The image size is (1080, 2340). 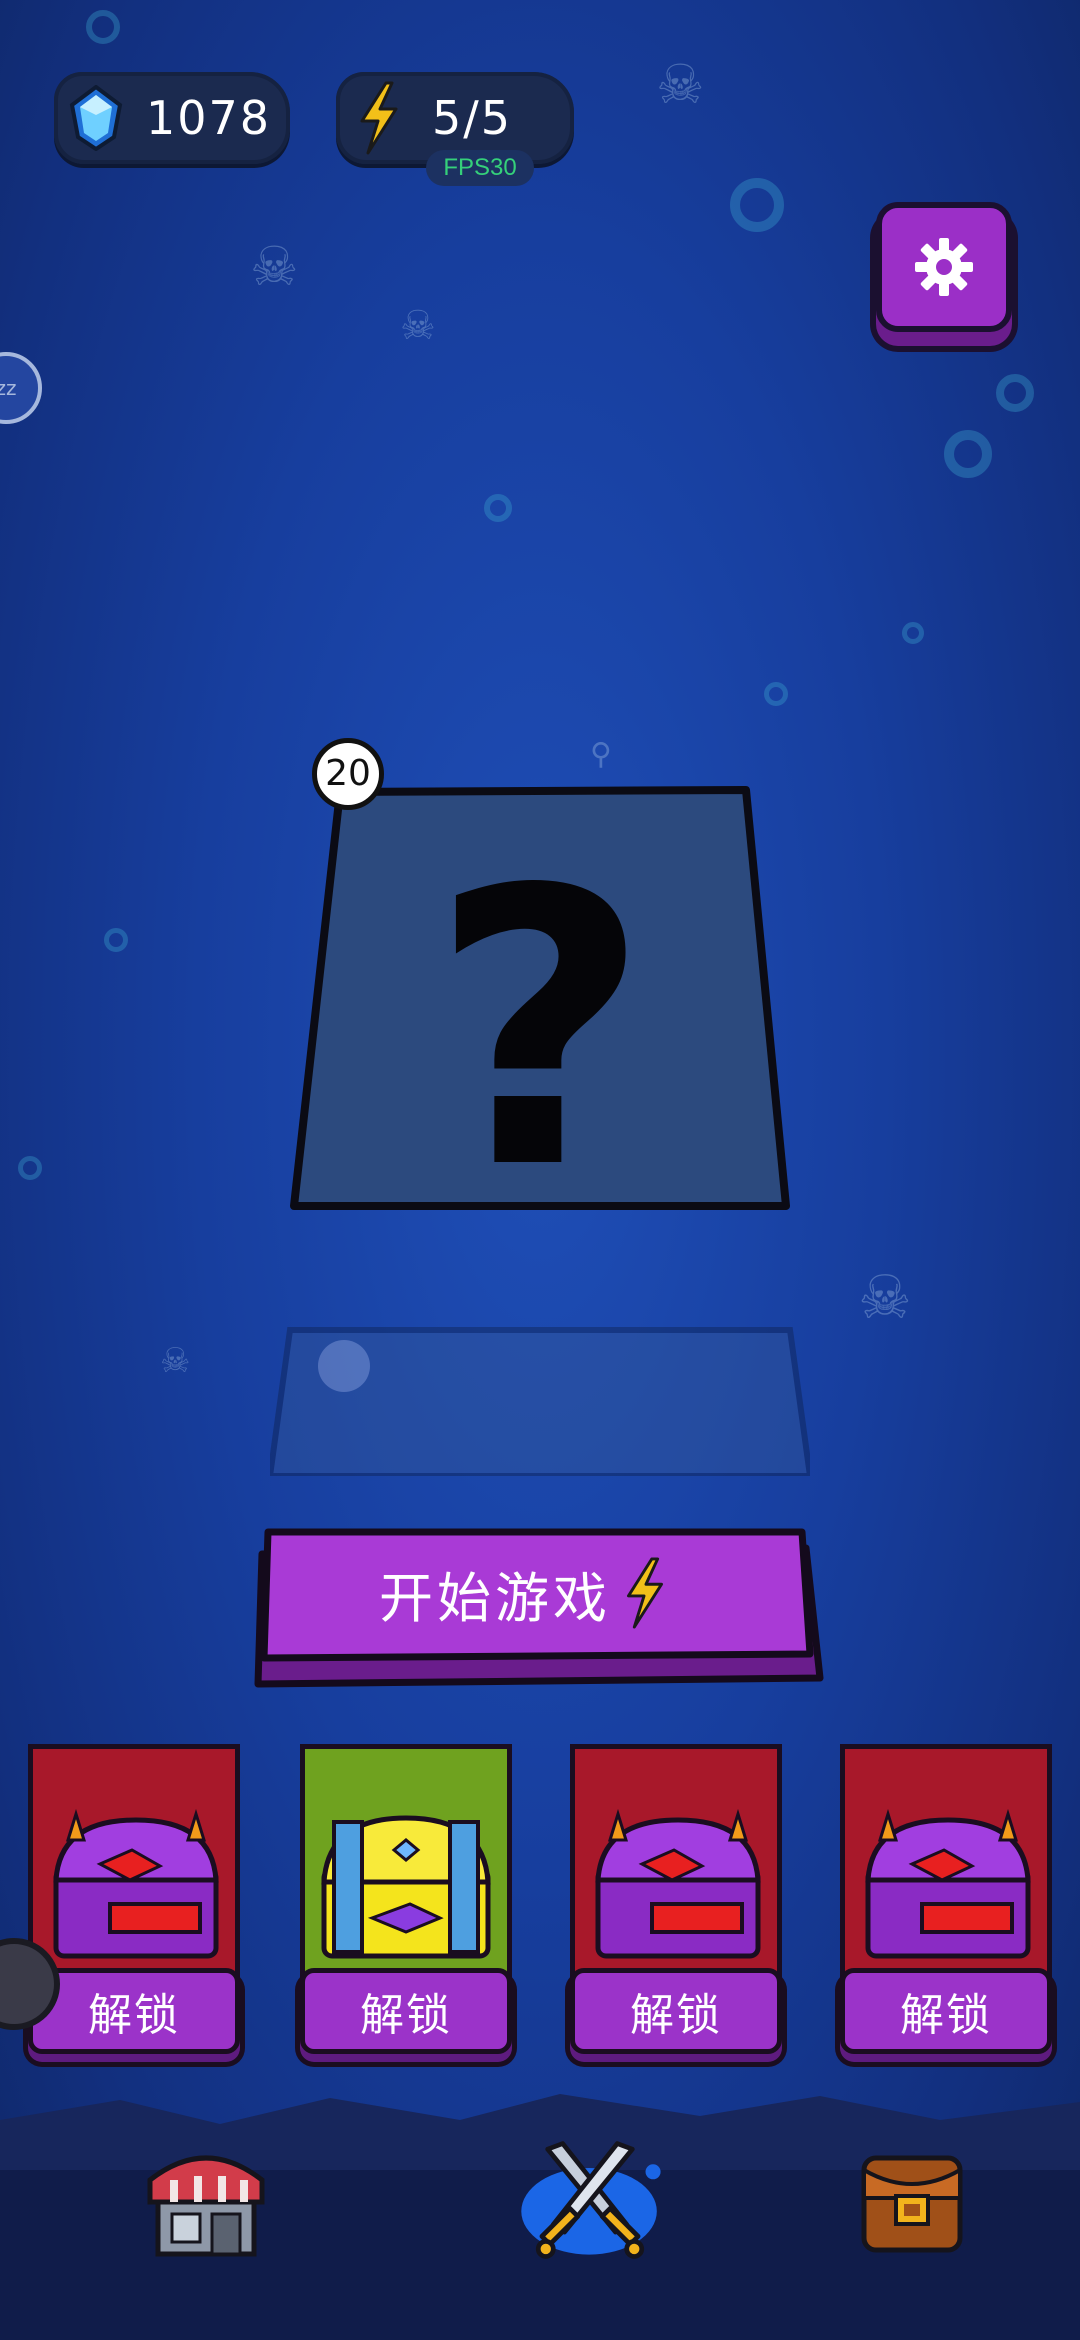 What do you see at coordinates (912, 2204) in the screenshot?
I see `backpack-icon` at bounding box center [912, 2204].